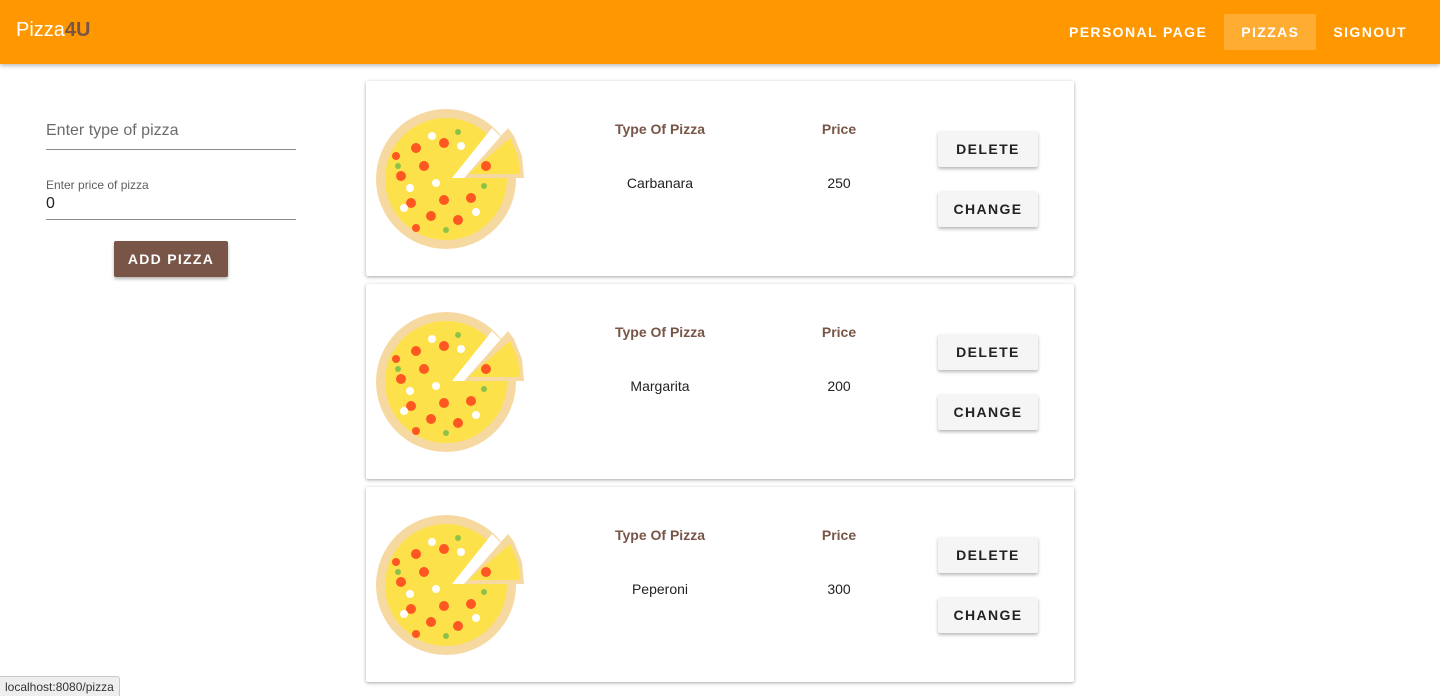  Describe the element at coordinates (171, 204) in the screenshot. I see `pizza-price-input` at that location.